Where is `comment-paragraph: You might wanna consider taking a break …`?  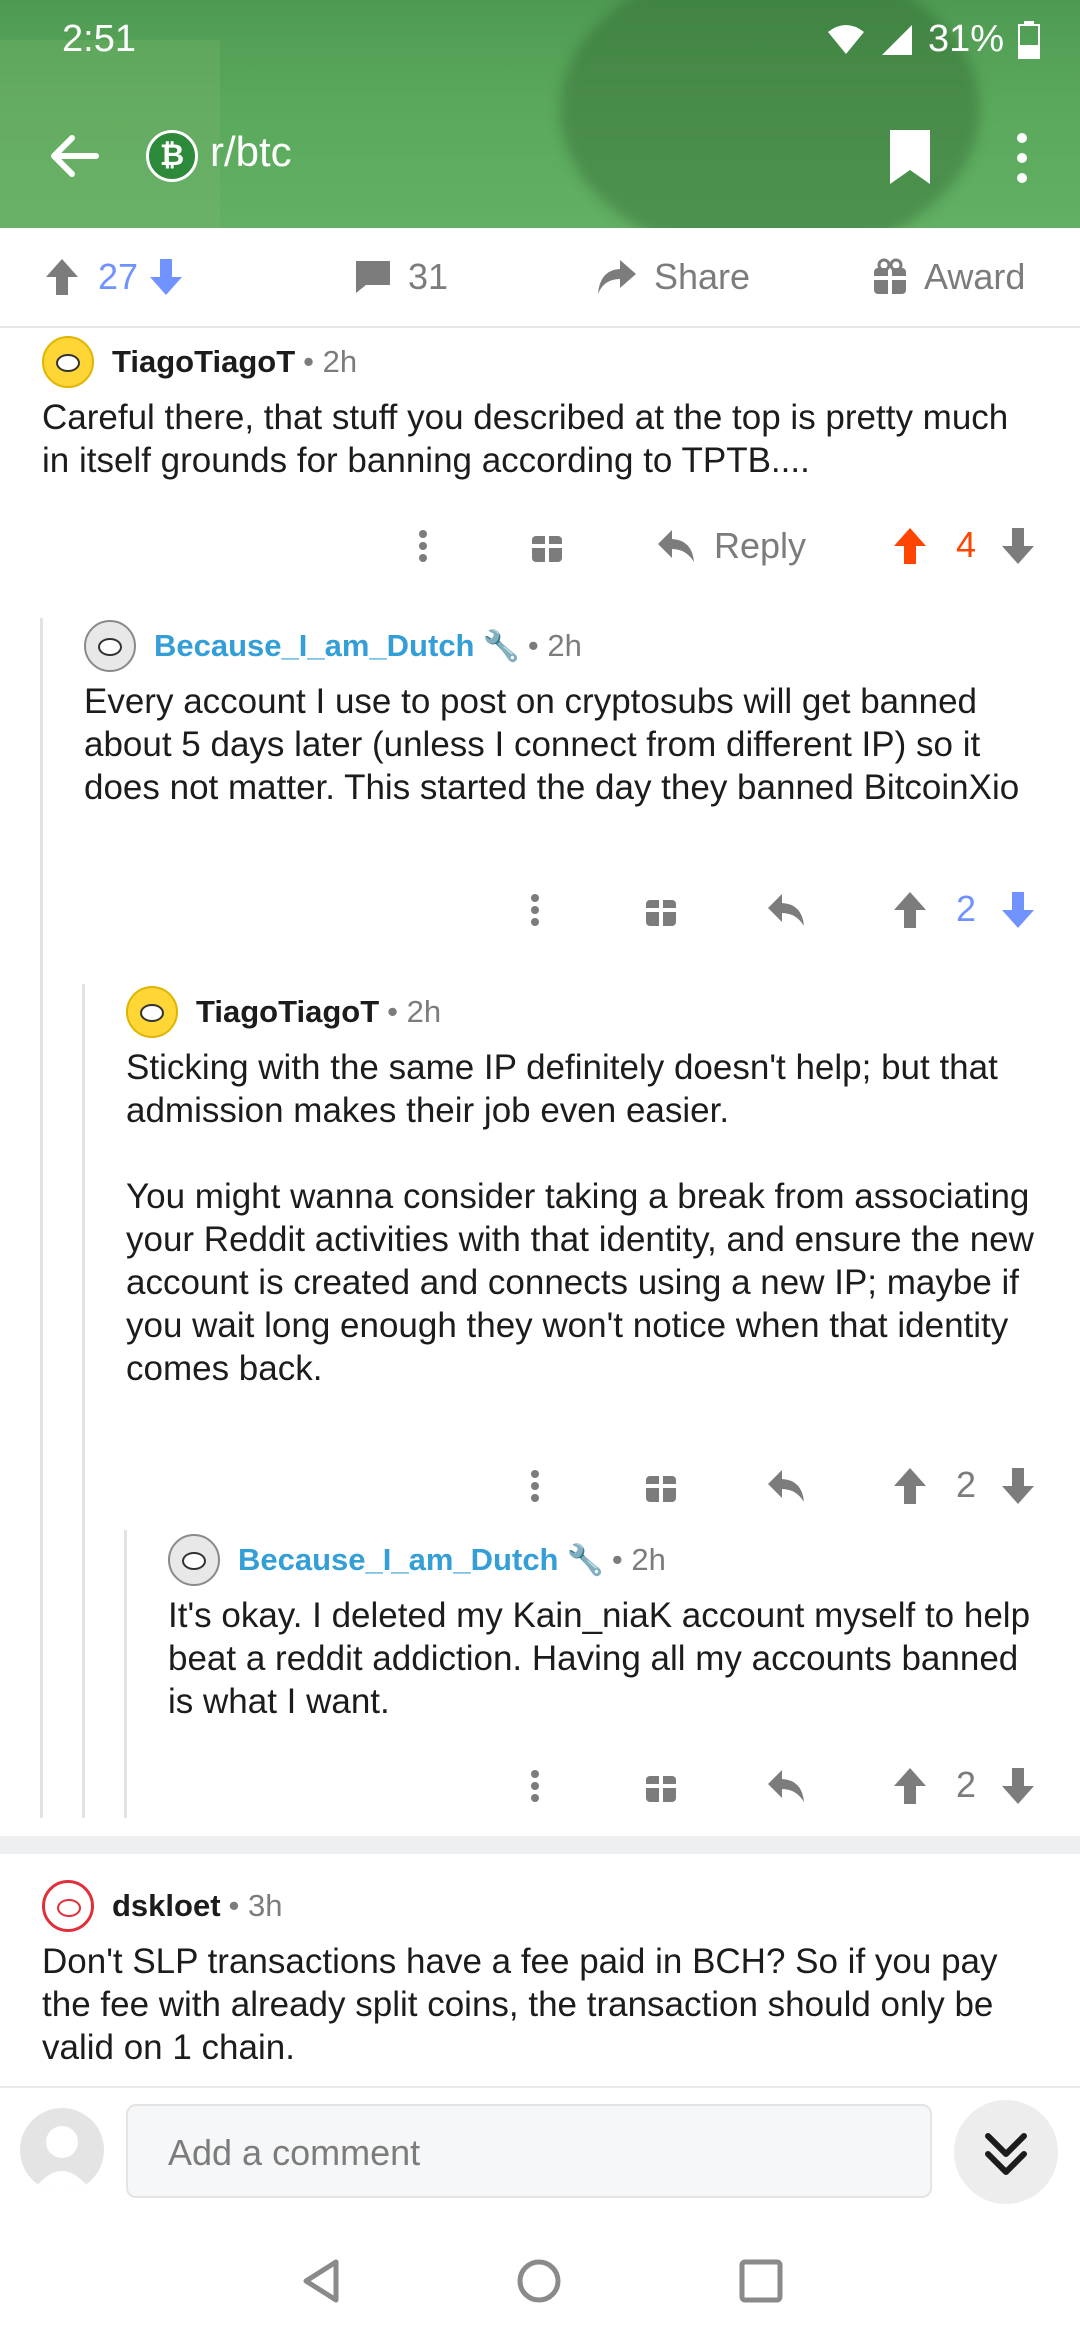 comment-paragraph: You might wanna consider taking a break … is located at coordinates (580, 1282).